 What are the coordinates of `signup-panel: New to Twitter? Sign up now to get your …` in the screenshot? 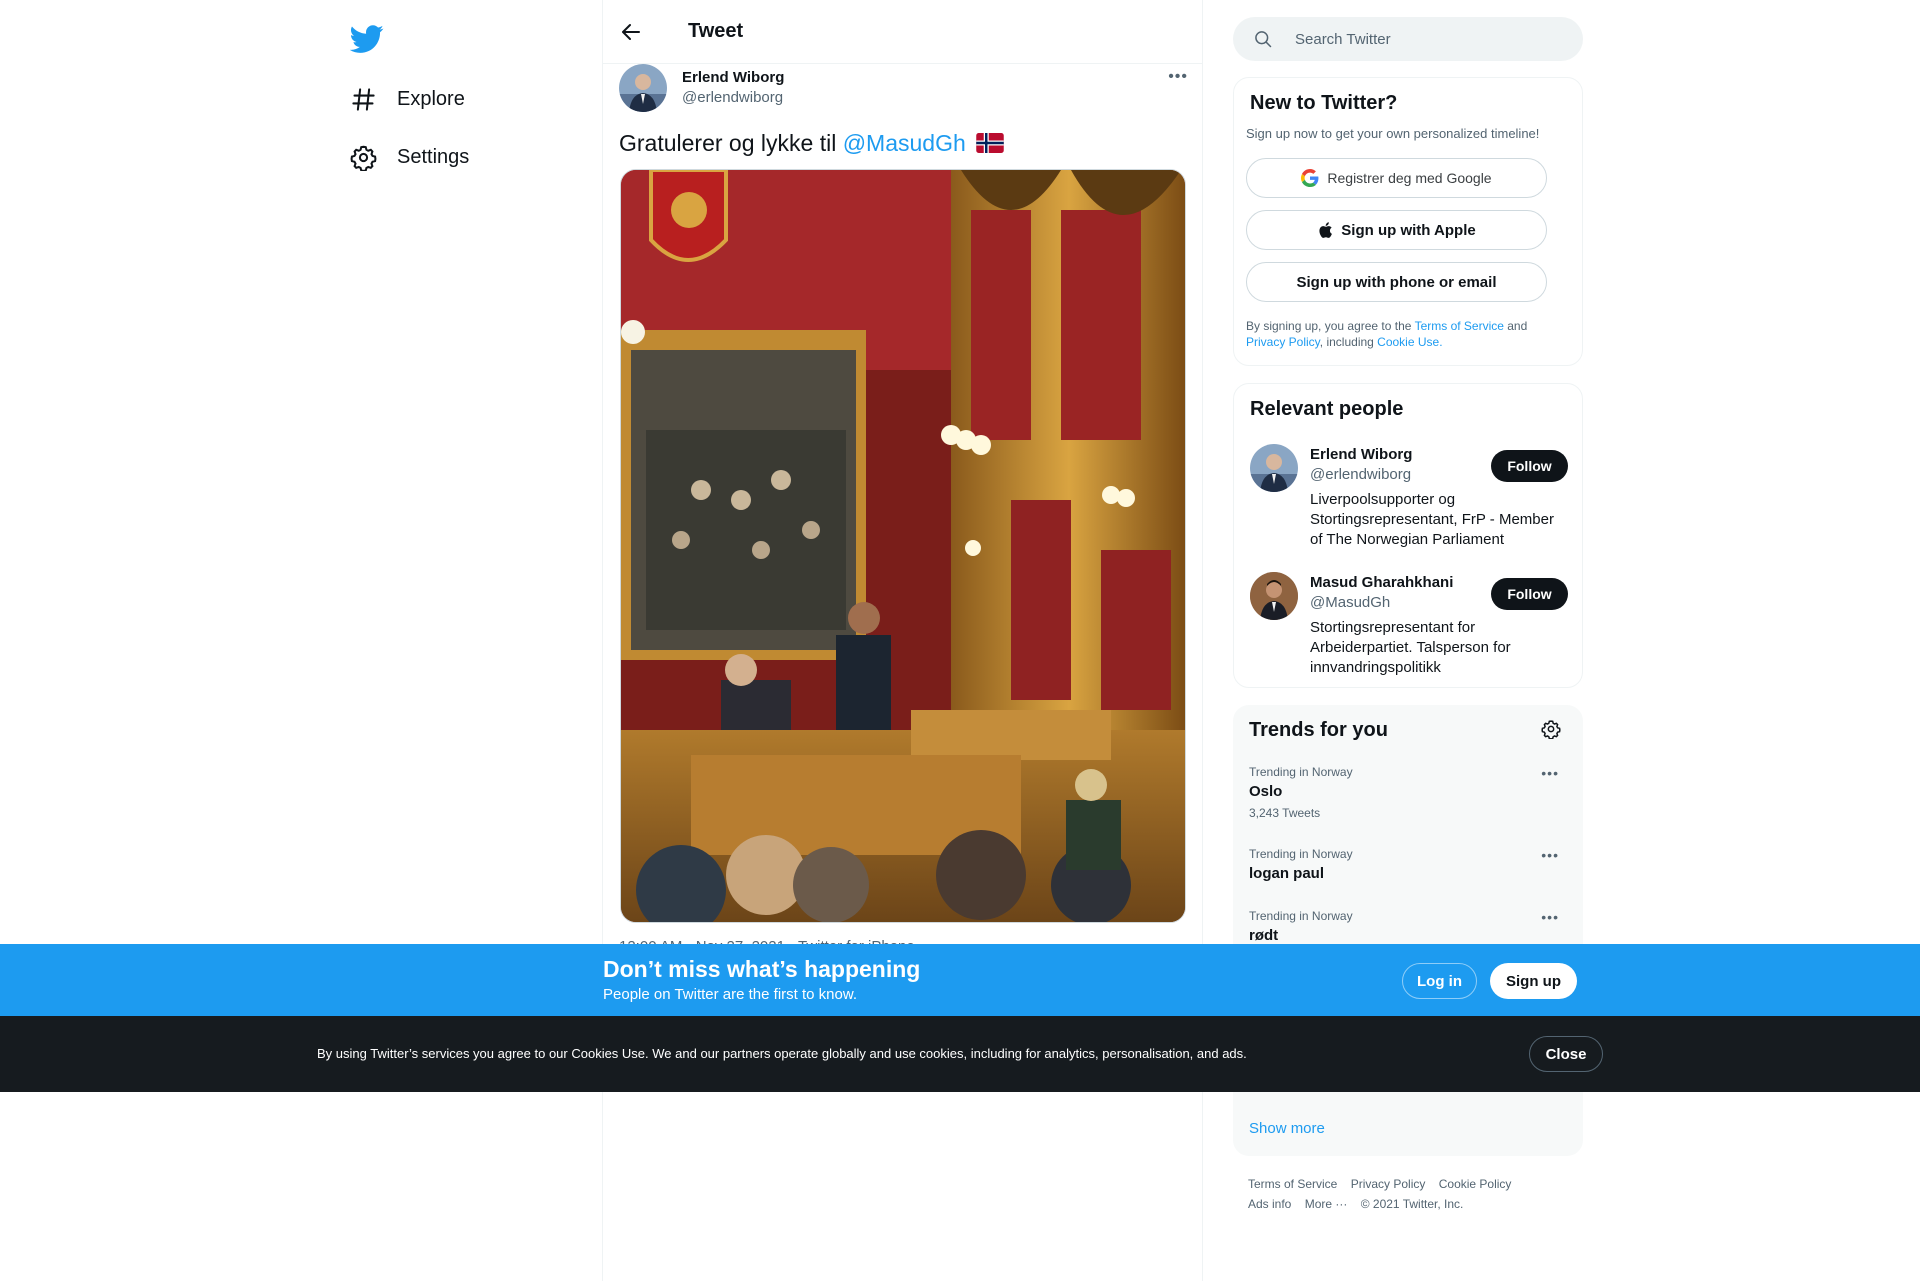 It's located at (1408, 221).